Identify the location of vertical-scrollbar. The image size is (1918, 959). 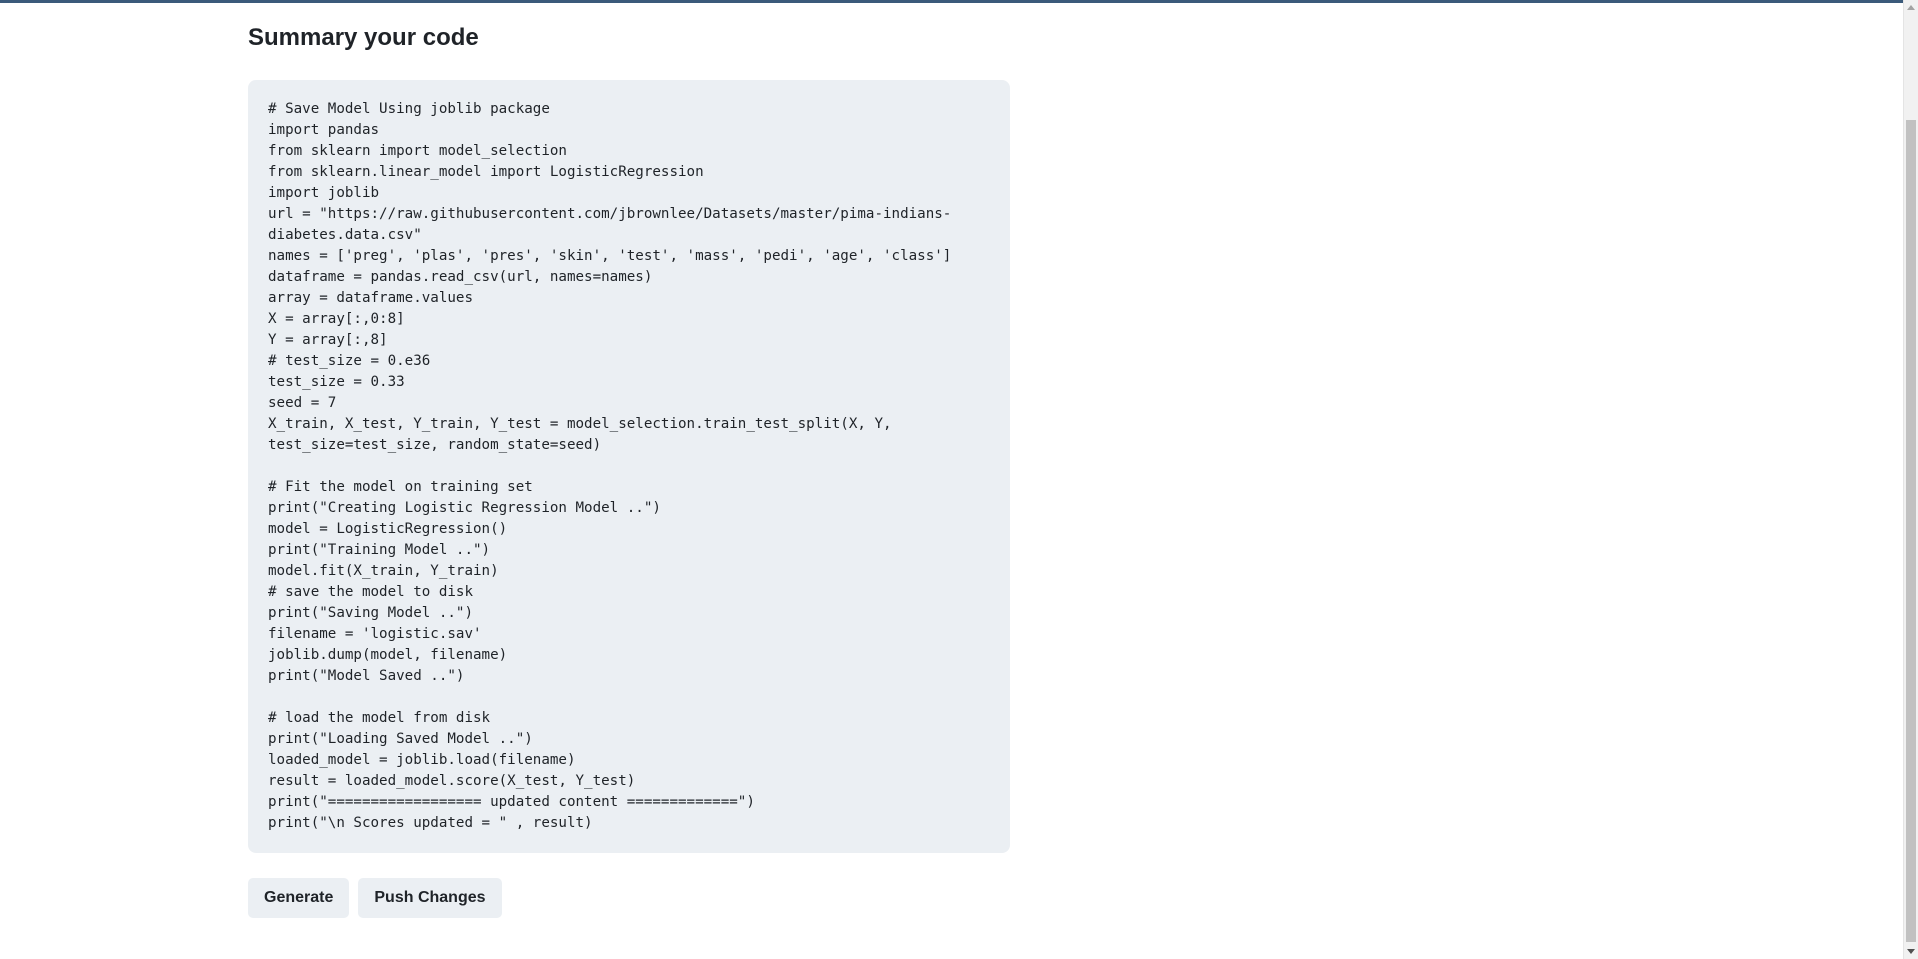
(1910, 479).